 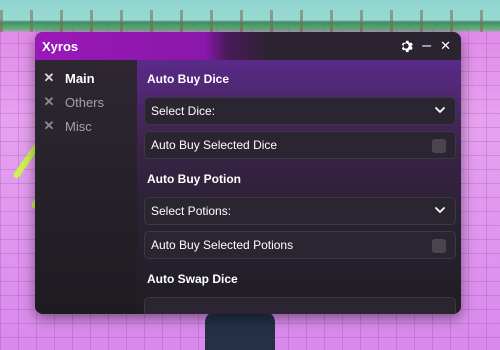 I want to click on window-actions: – ✕, so click(x=425, y=46).